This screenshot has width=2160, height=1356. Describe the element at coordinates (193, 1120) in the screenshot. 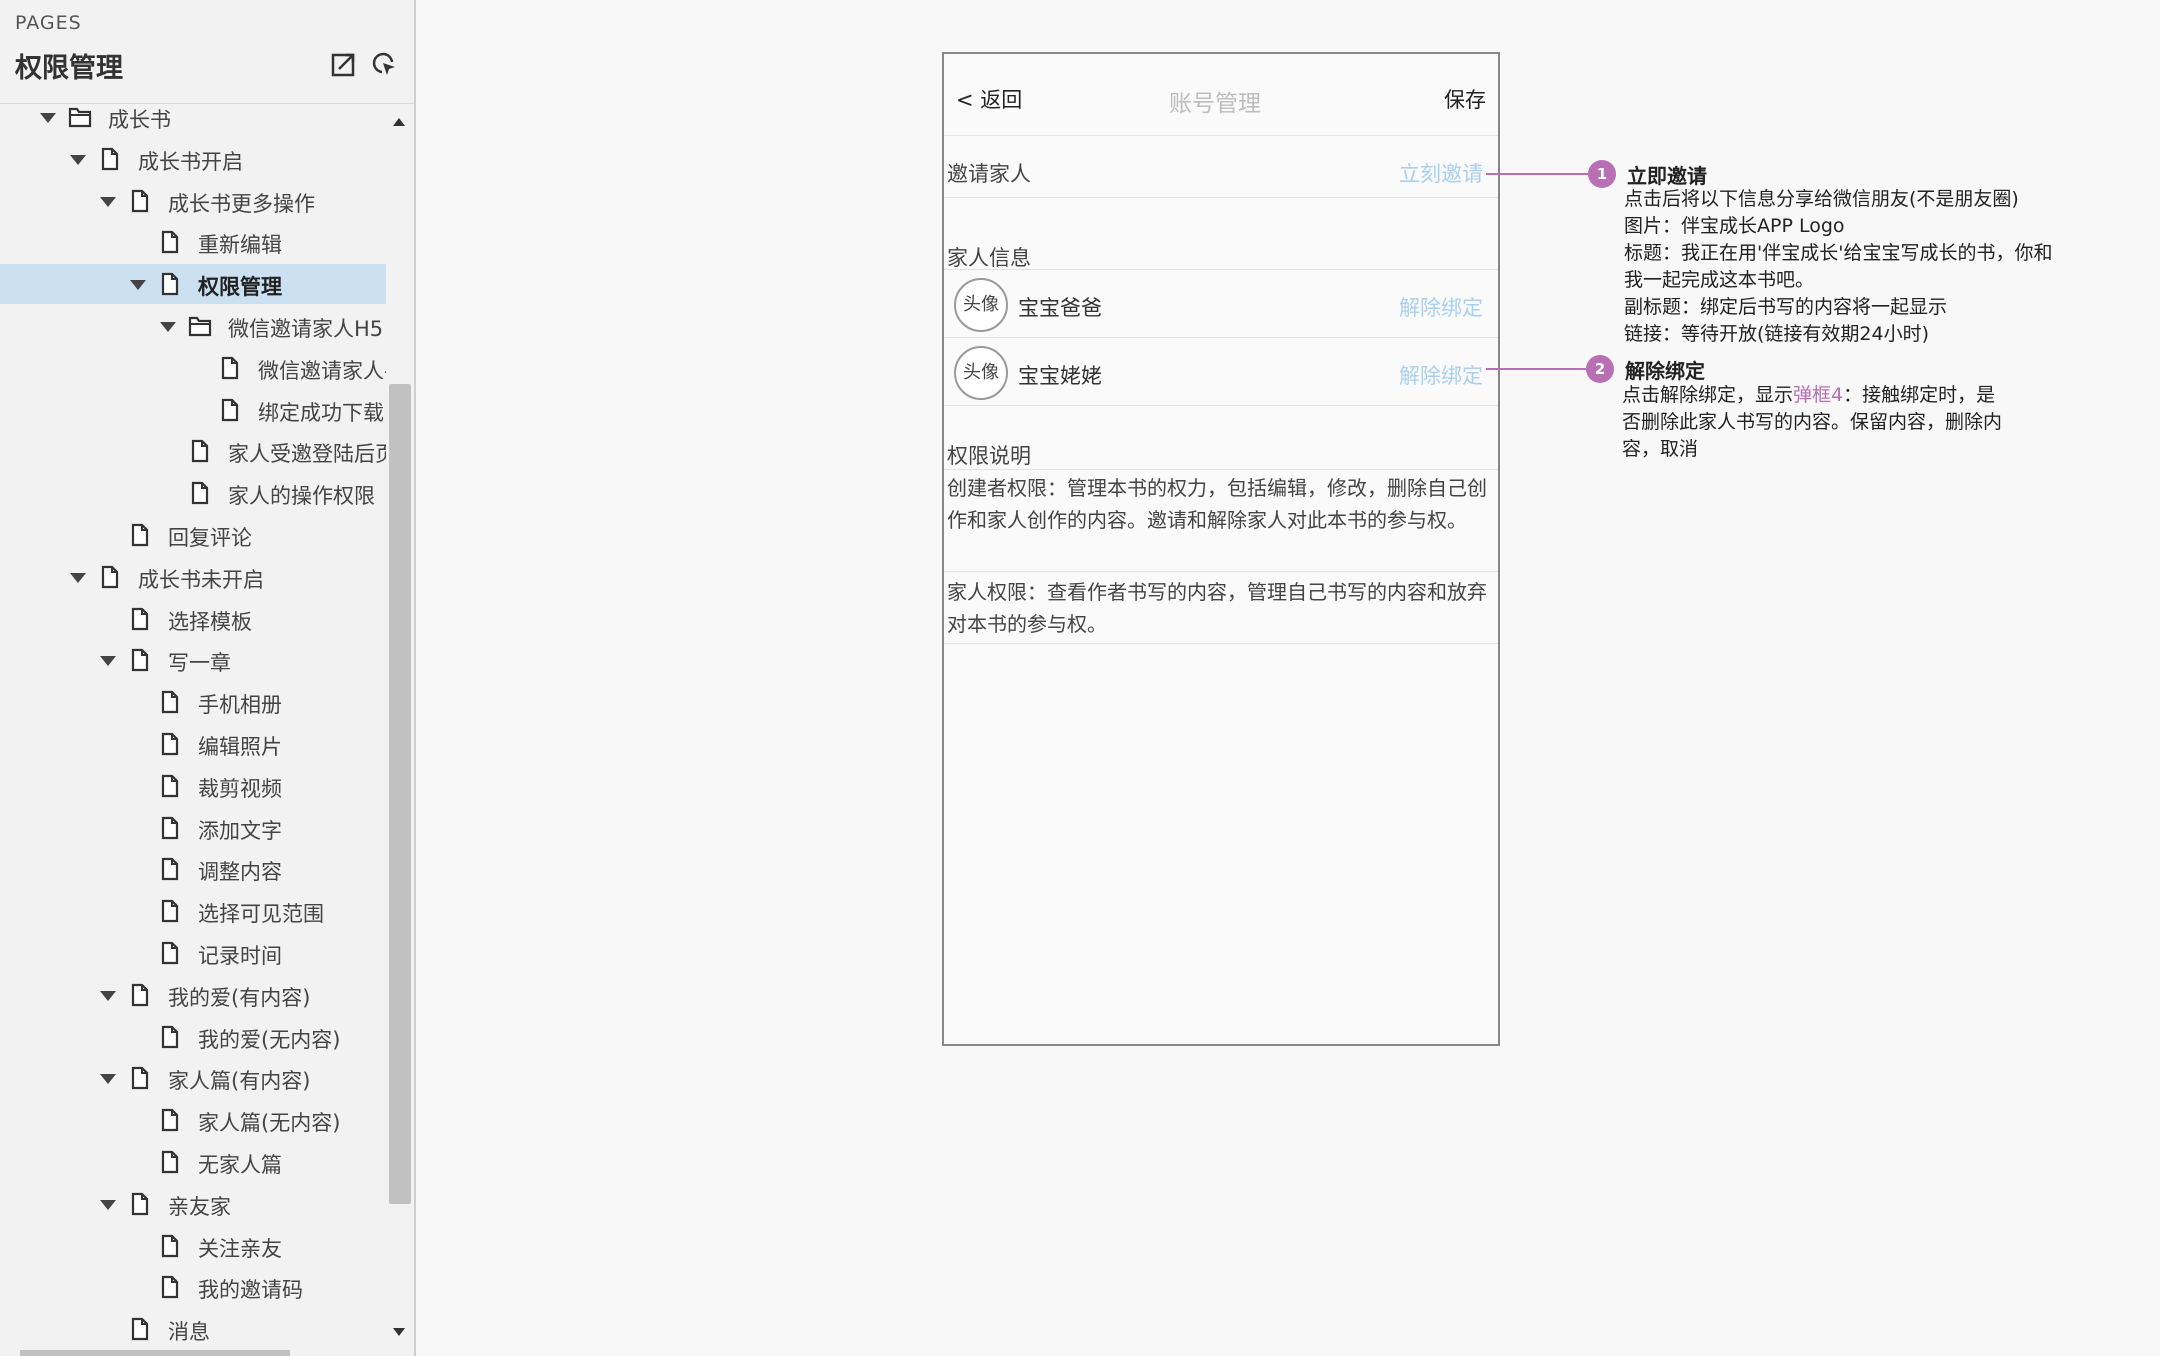

I see `tree-item: 家人篇(无内容)` at that location.